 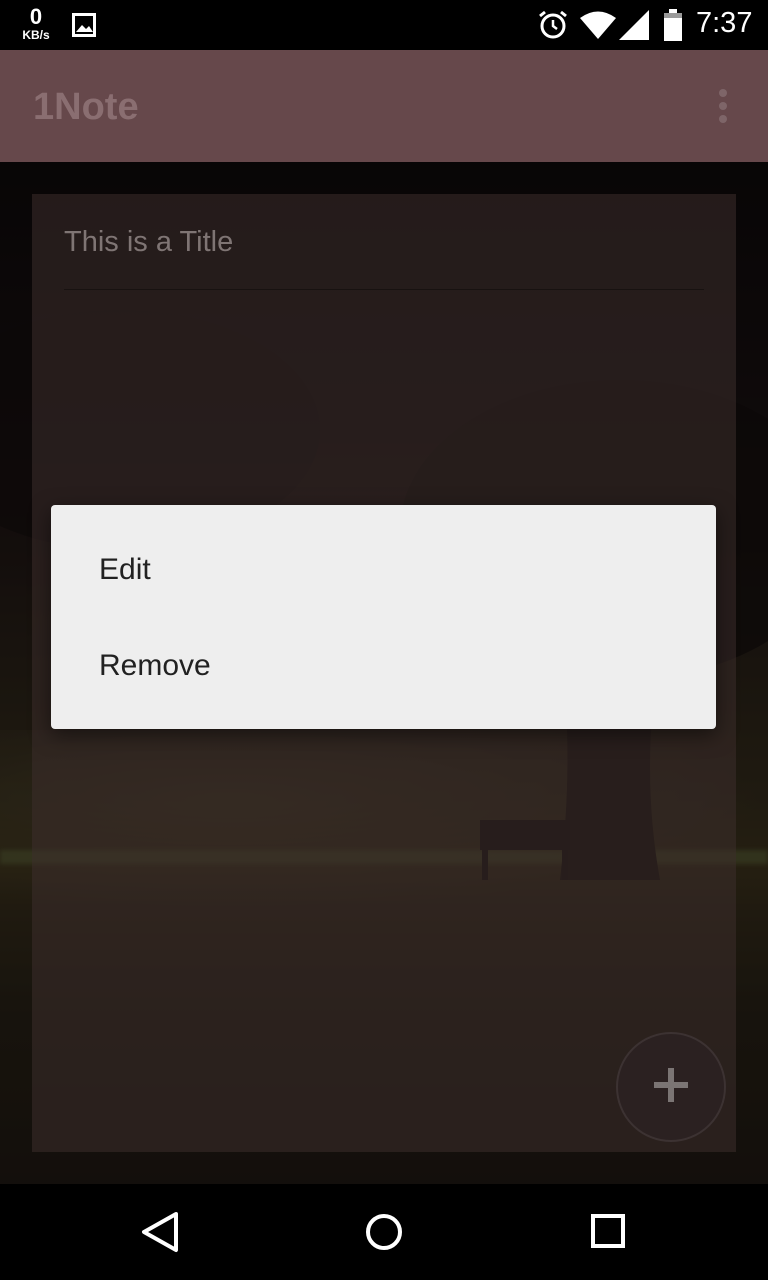 I want to click on home-icon, so click(x=384, y=1234).